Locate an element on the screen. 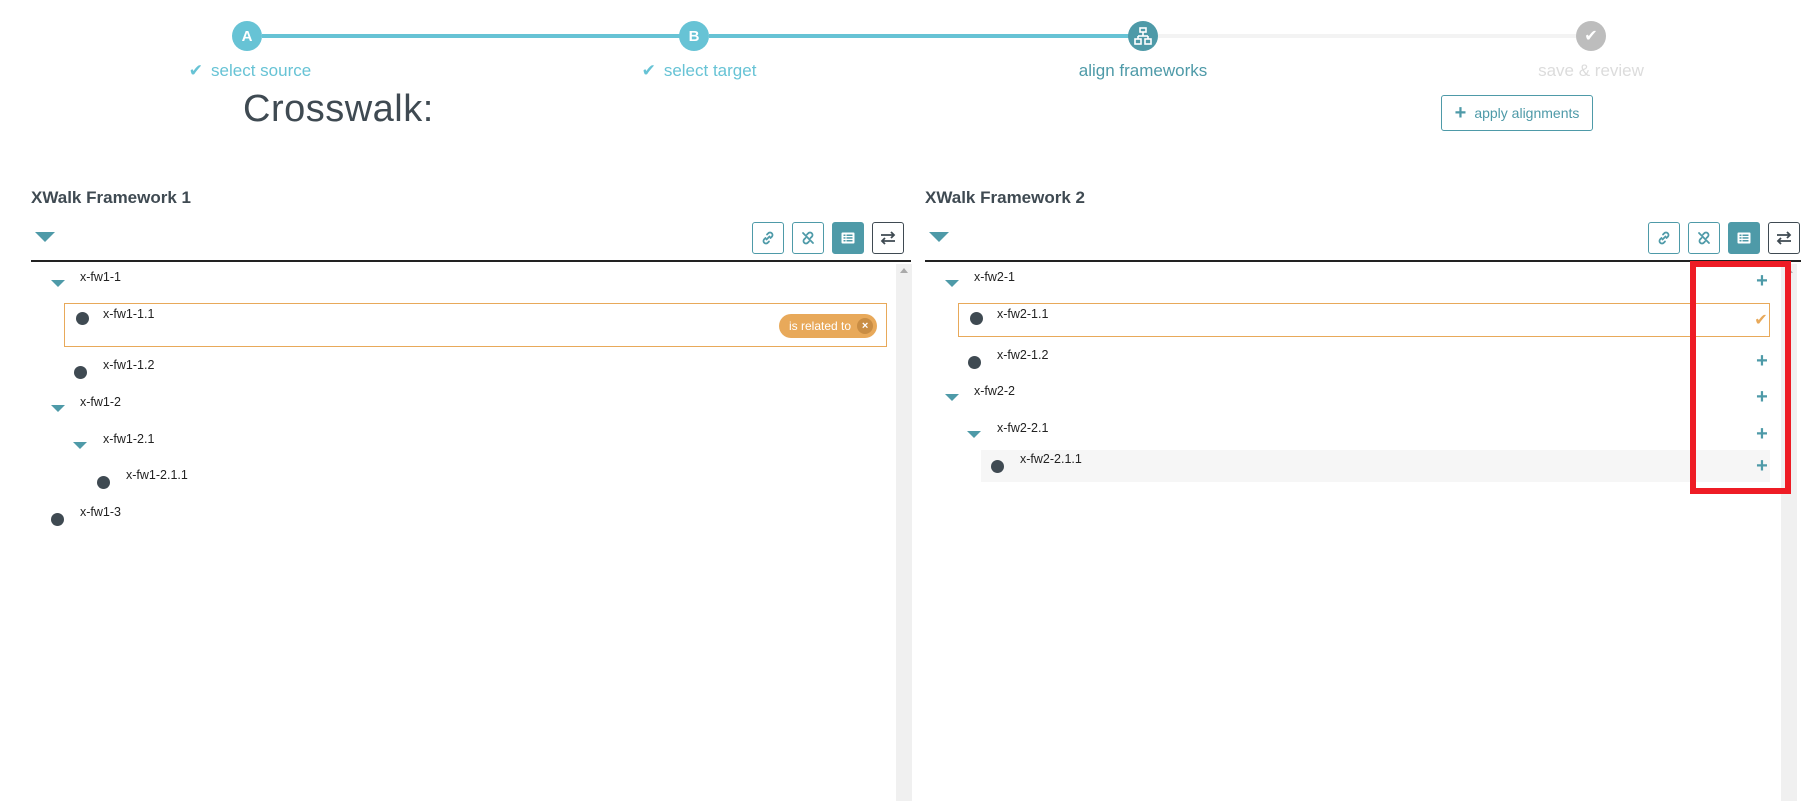  tree-node-label: x-fw2-2.1 is located at coordinates (1023, 428).